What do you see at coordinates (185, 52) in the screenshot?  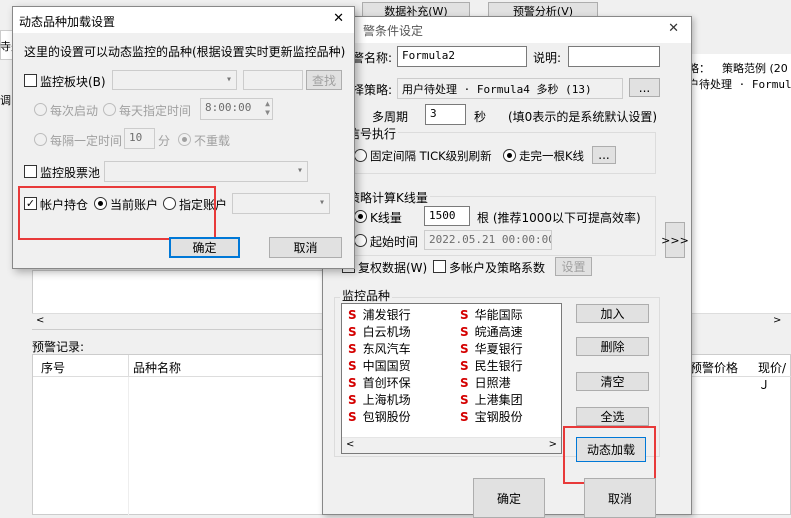 I see `dynamic-description: 这里的设置可以动态监控的品种(根据设置实时更新监控品种)` at bounding box center [185, 52].